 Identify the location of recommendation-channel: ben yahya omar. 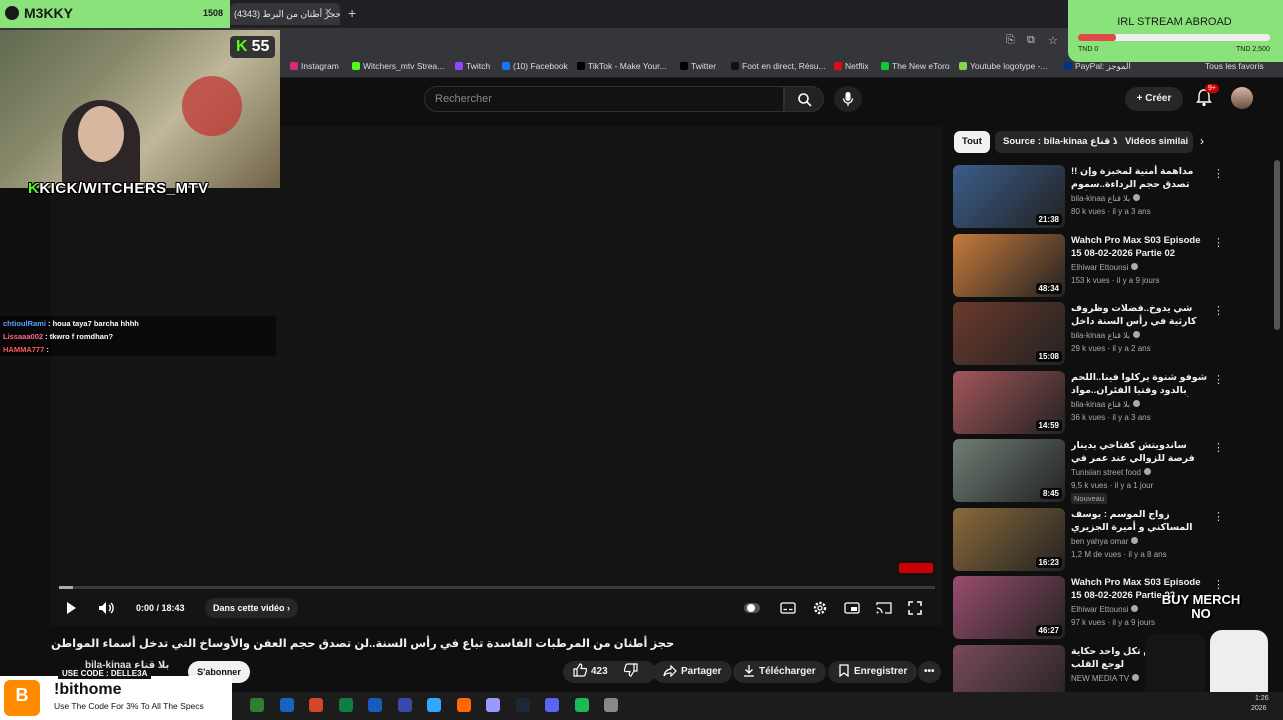
(1105, 541).